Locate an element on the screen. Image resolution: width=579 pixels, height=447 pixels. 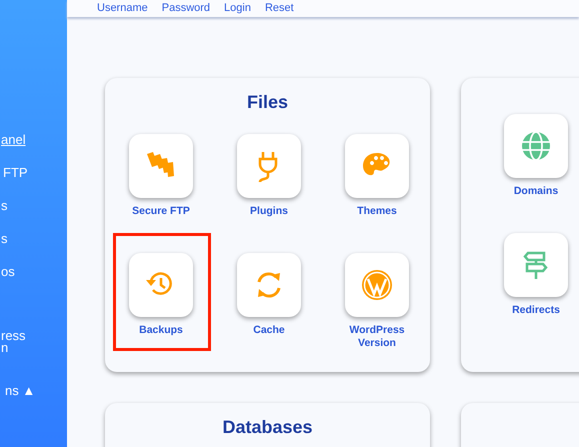
sidebar-item: anel is located at coordinates (13, 147).